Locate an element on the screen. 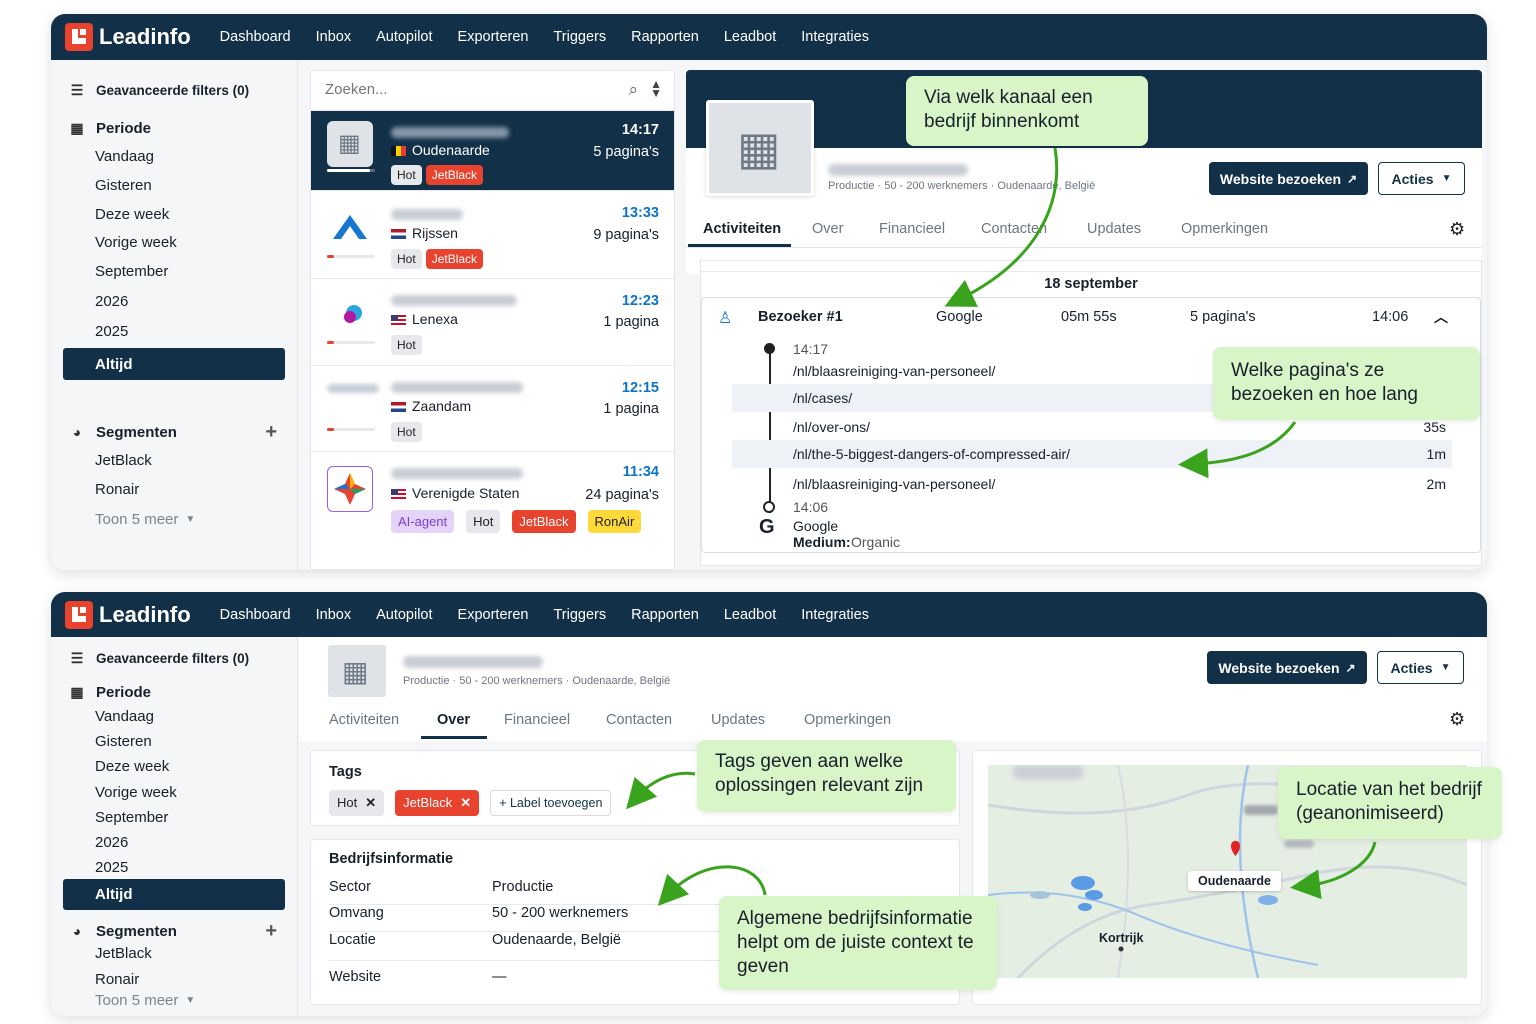  building-icon: ▦ is located at coordinates (350, 144).